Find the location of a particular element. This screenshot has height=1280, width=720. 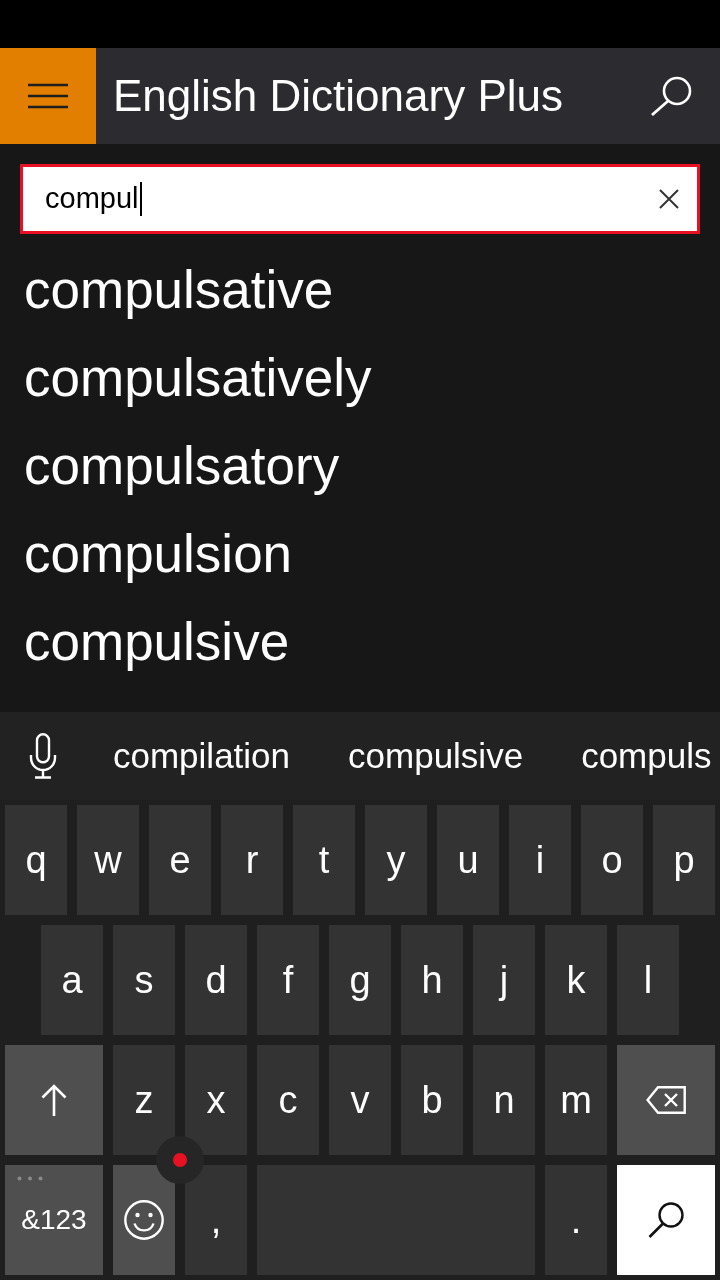

app-title: English Dictionary Plus is located at coordinates (338, 96).